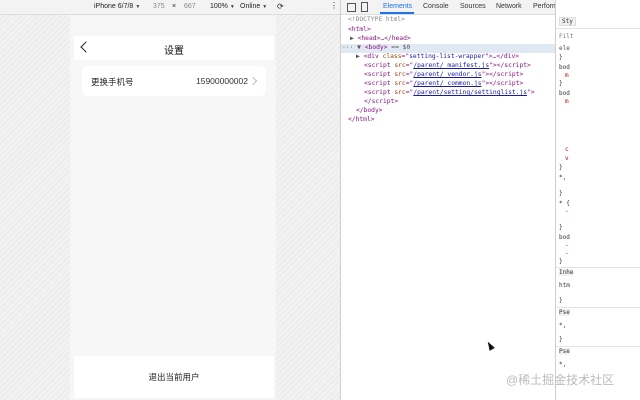 The width and height of the screenshot is (640, 400). I want to click on zoom-select: 100% ▼, so click(222, 6).